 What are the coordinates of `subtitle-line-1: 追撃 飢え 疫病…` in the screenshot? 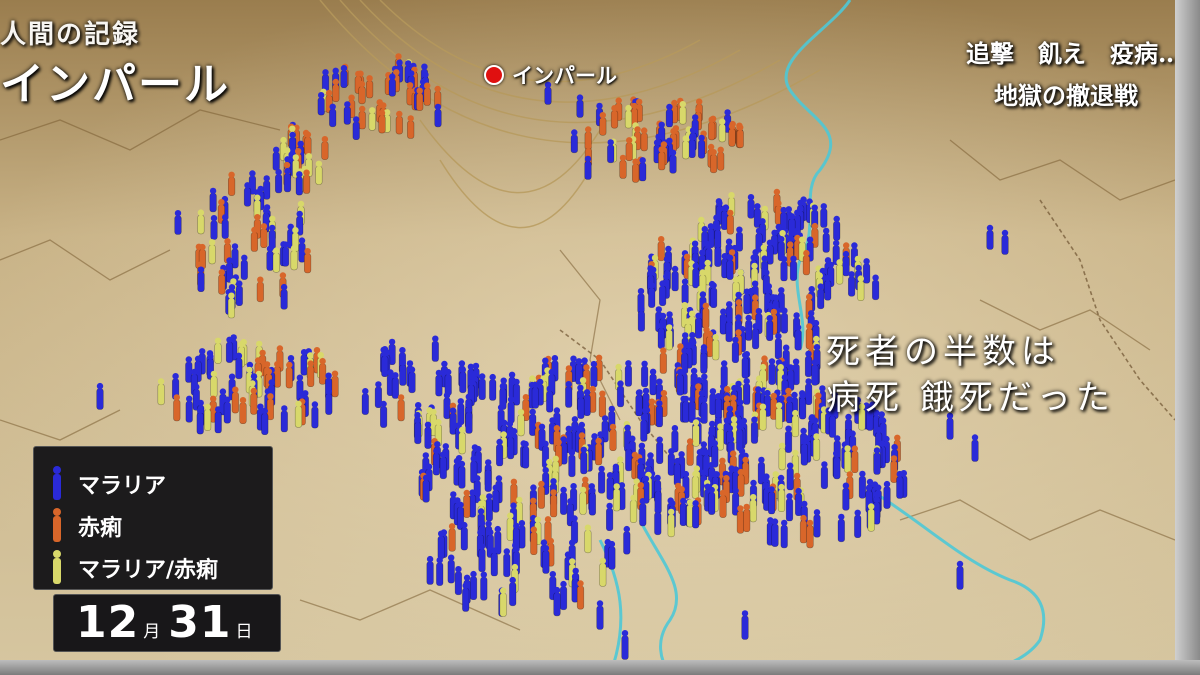 It's located at (1074, 53).